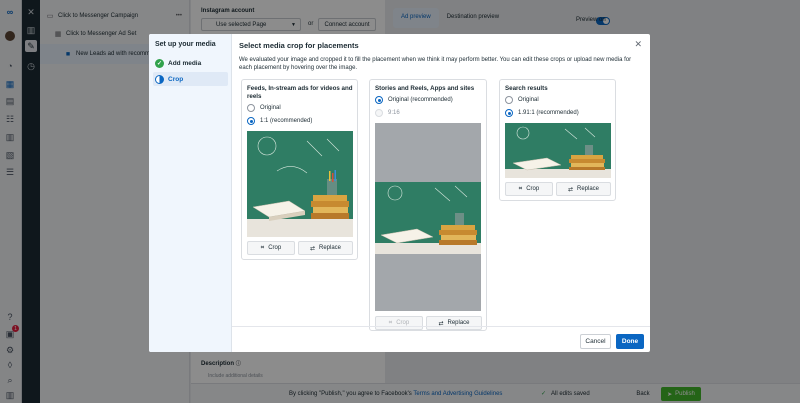 This screenshot has width=800, height=403. I want to click on progress-half-icon, so click(159, 79).